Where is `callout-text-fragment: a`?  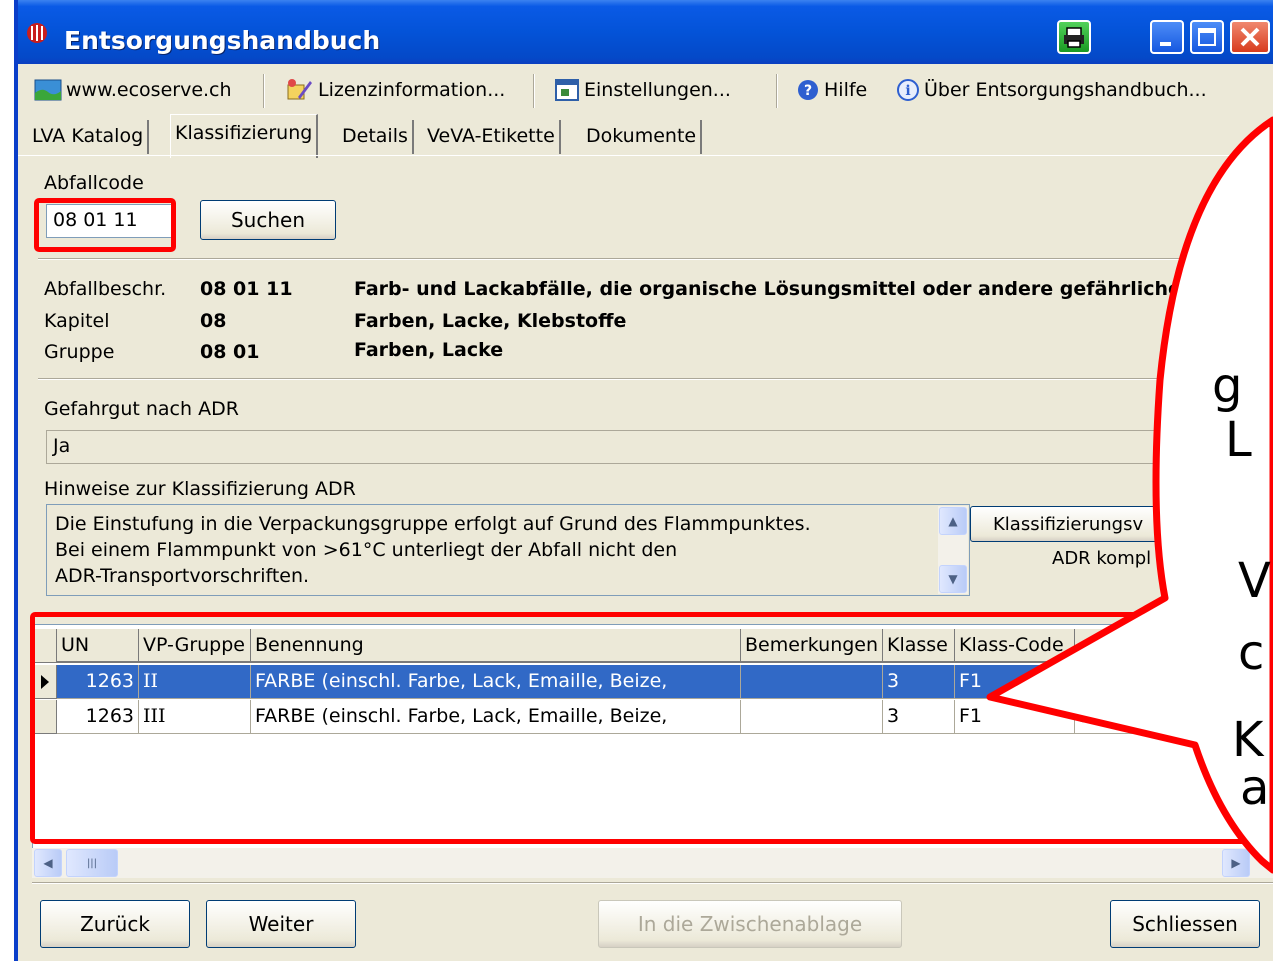 callout-text-fragment: a is located at coordinates (1255, 788).